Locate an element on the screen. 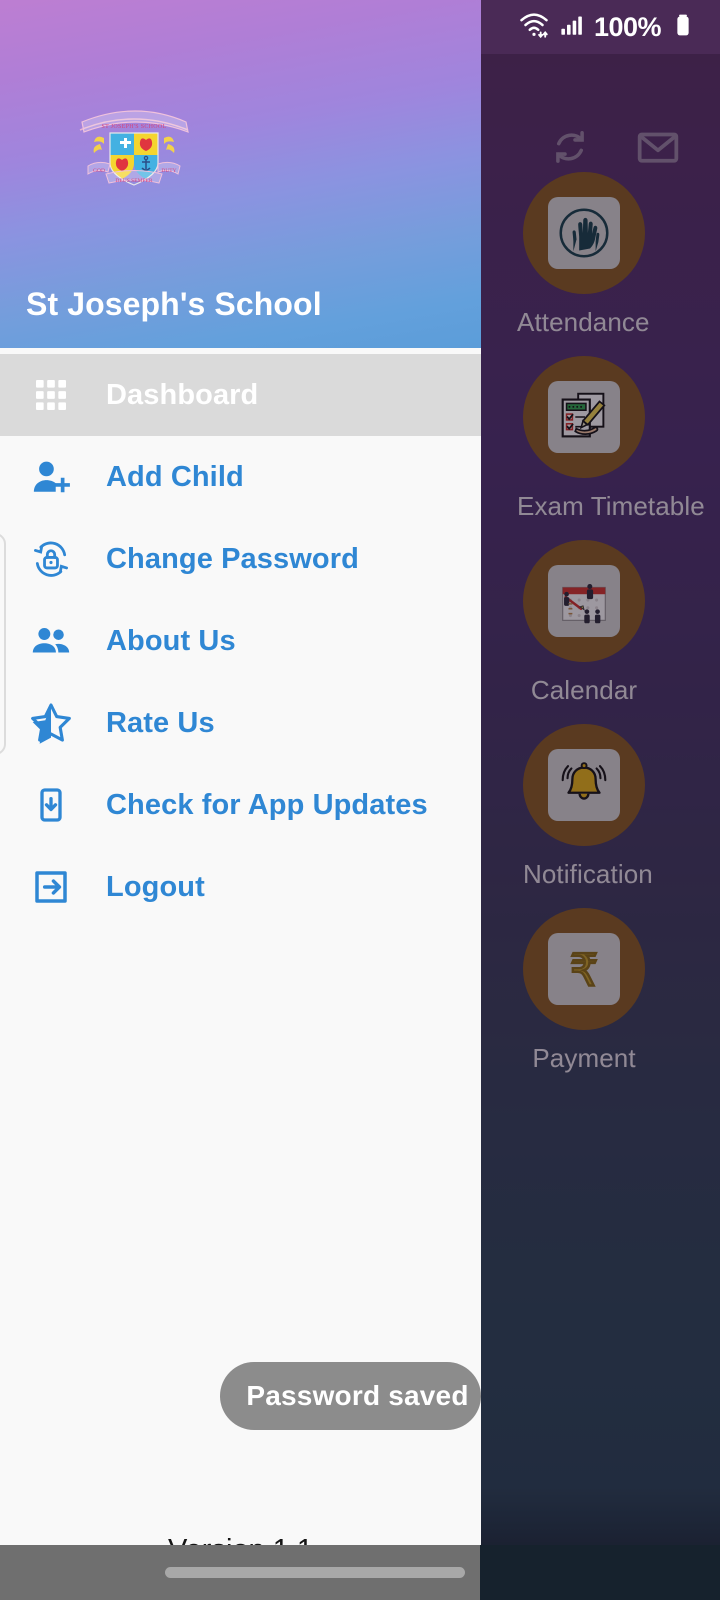  sidebar-item-label: Add Child is located at coordinates (175, 476).